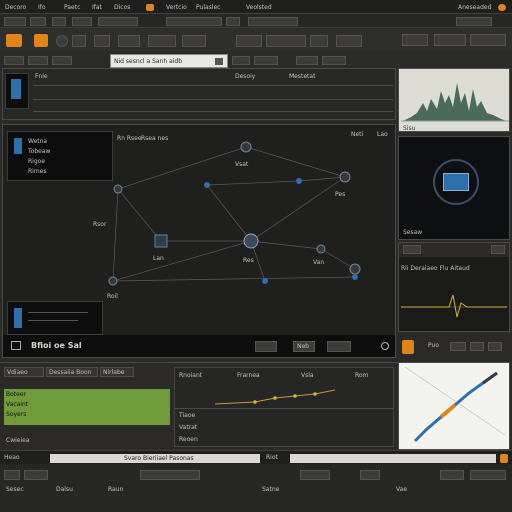  Describe the element at coordinates (41, 76) in the screenshot. I see `badge: Fnie` at that location.